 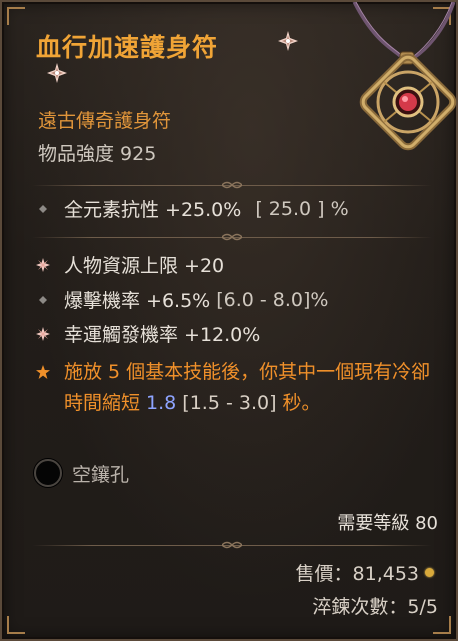 What do you see at coordinates (387, 523) in the screenshot?
I see `required-level: 需要等級 80` at bounding box center [387, 523].